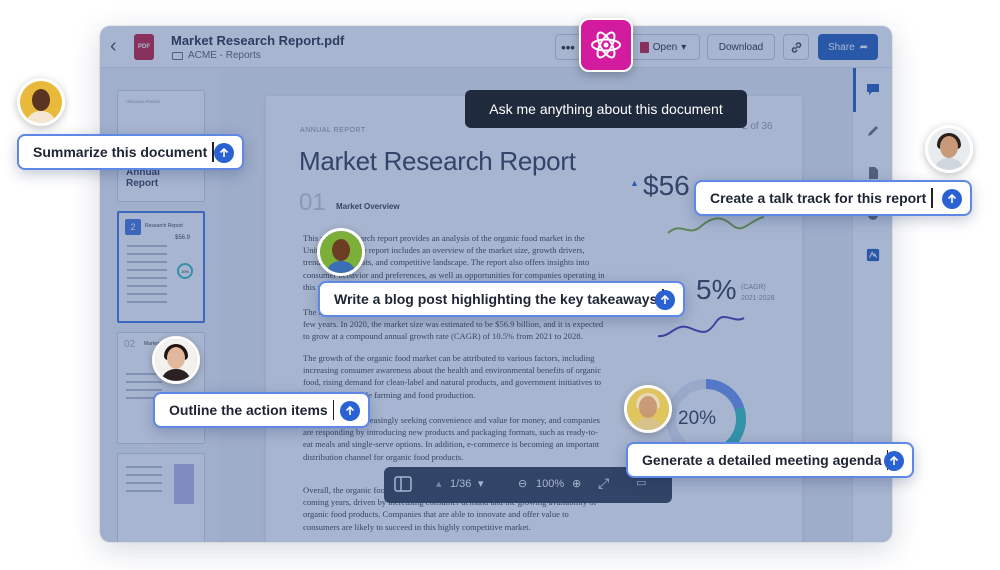  Describe the element at coordinates (841, 47) in the screenshot. I see `share-label: Share` at that location.